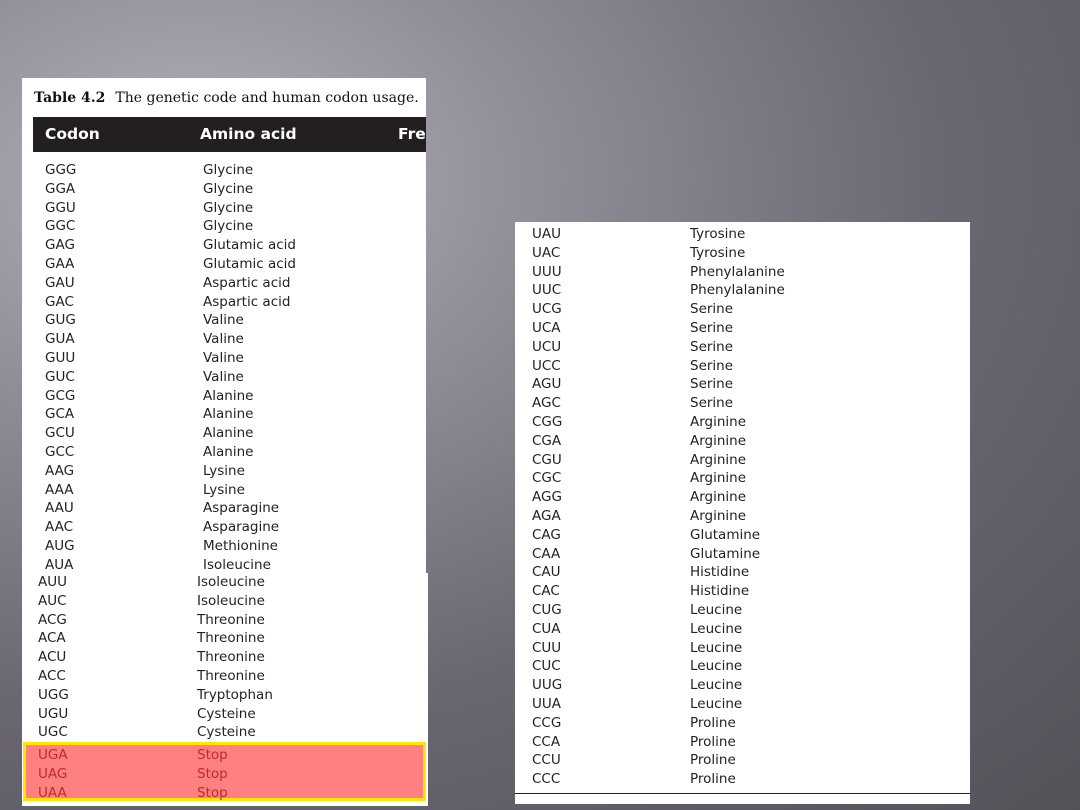  I want to click on table-row: CGU Arginine, so click(742, 460).